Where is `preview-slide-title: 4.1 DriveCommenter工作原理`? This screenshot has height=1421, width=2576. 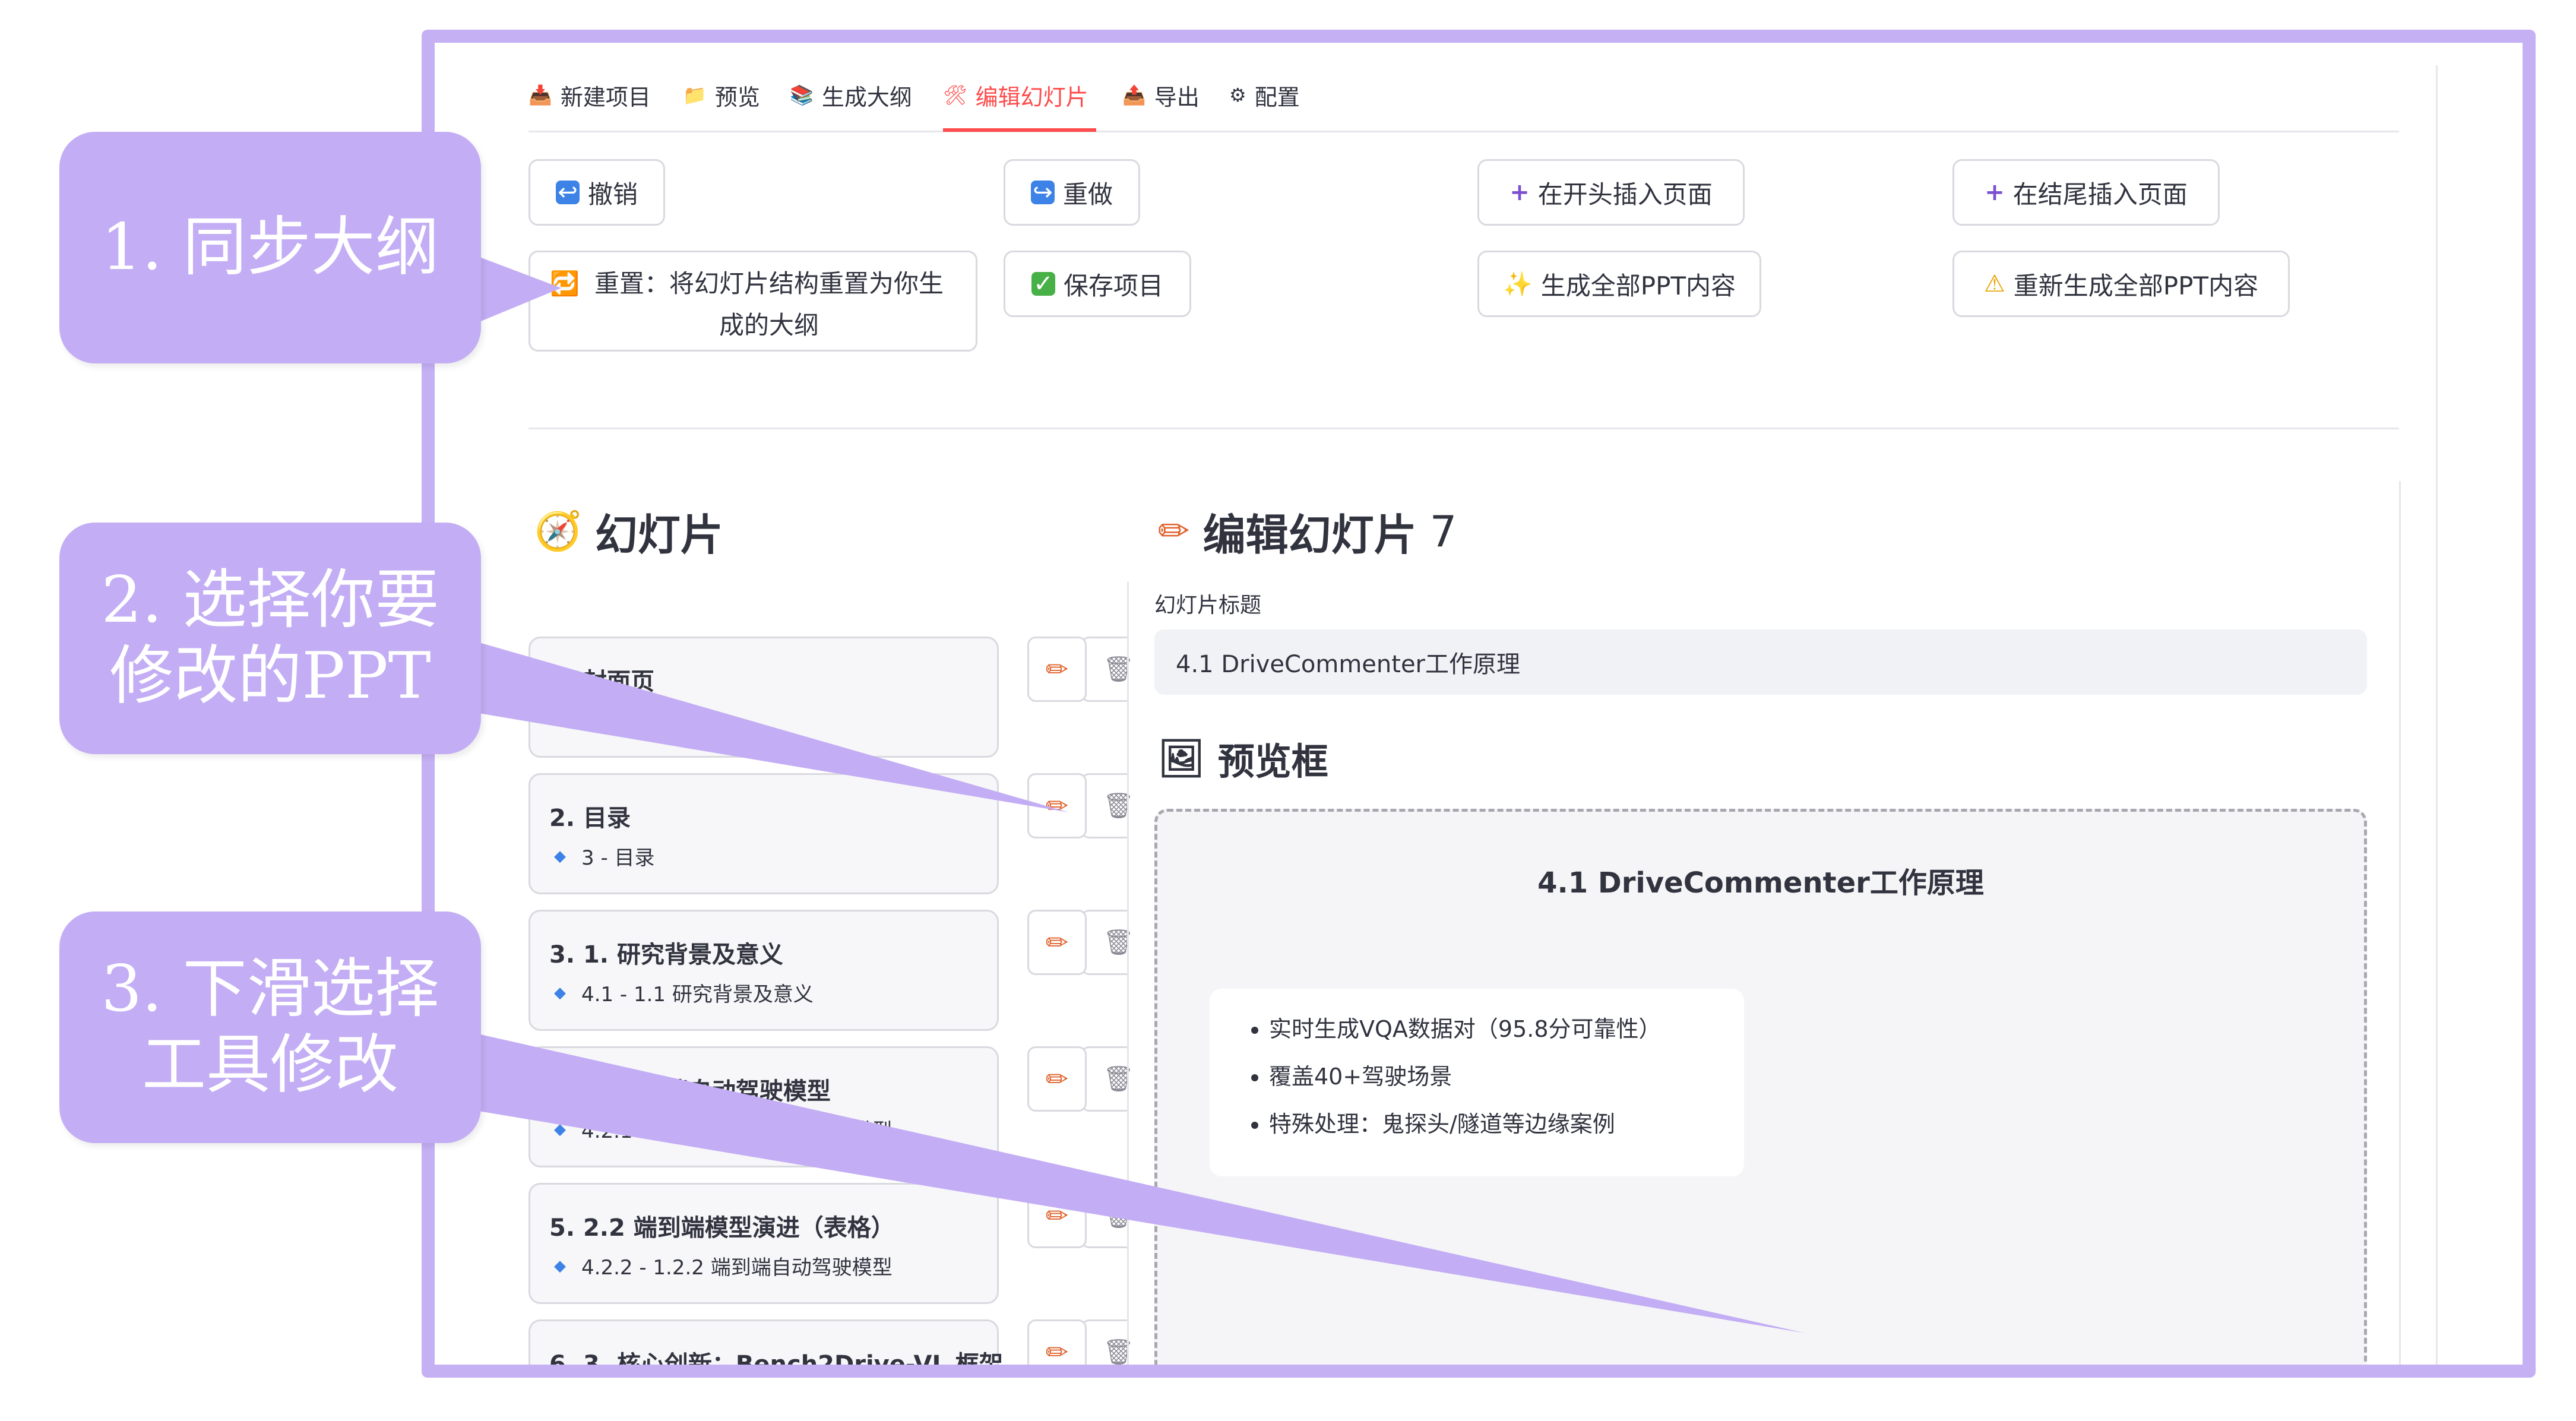 preview-slide-title: 4.1 DriveCommenter工作原理 is located at coordinates (1760, 883).